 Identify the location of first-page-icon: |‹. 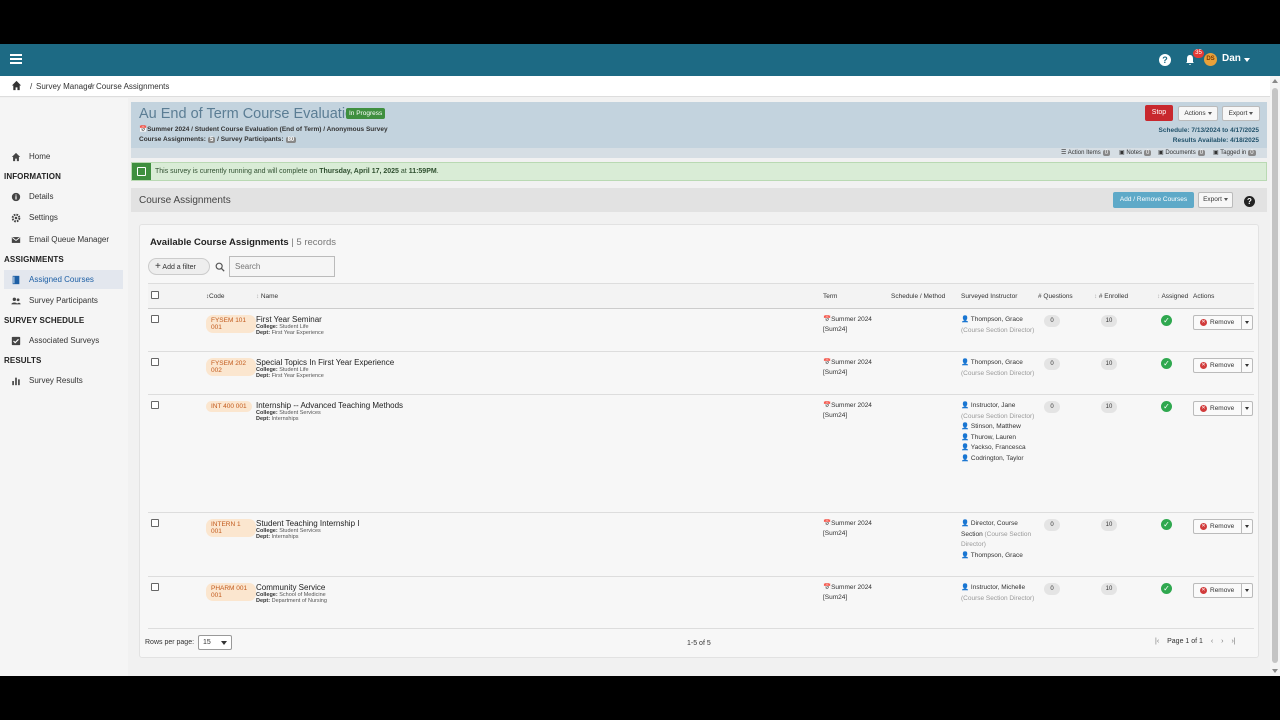
(1157, 641).